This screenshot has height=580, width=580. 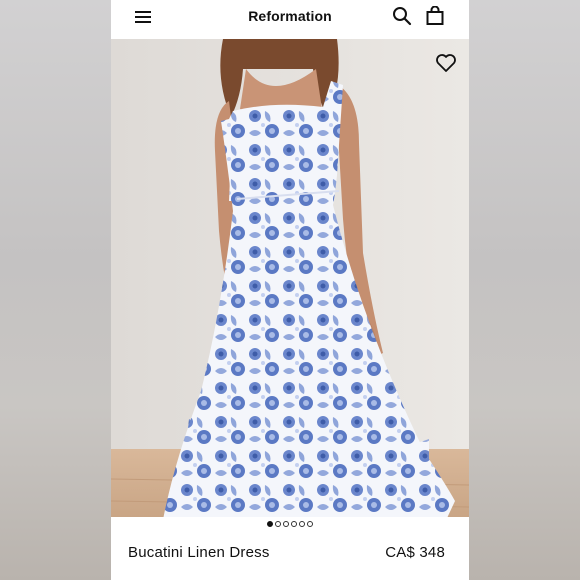 I want to click on search-icon, so click(x=402, y=16).